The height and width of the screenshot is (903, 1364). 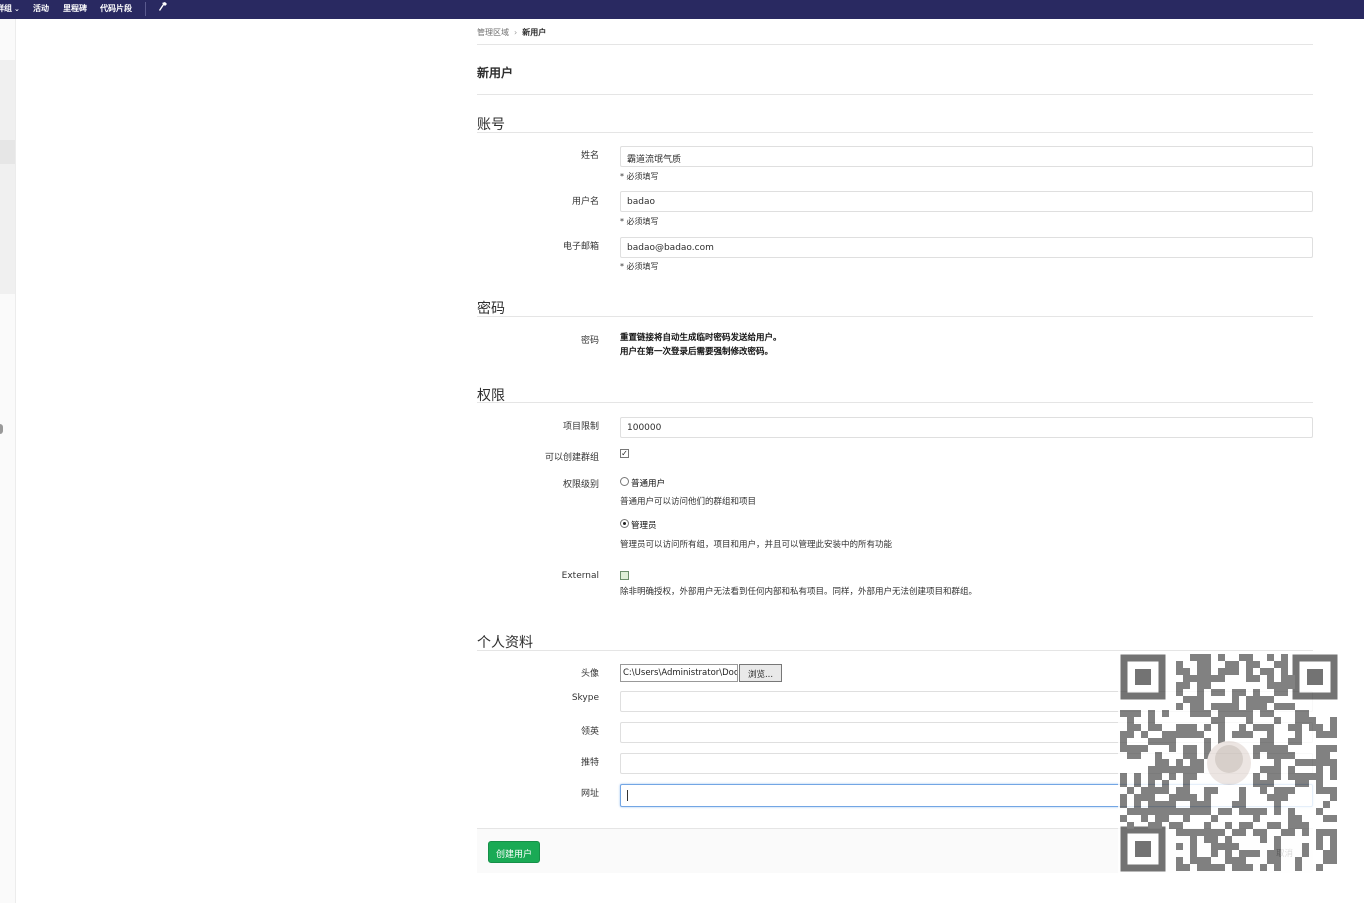 What do you see at coordinates (1, 429) in the screenshot?
I see `sidebar-collapse-icon` at bounding box center [1, 429].